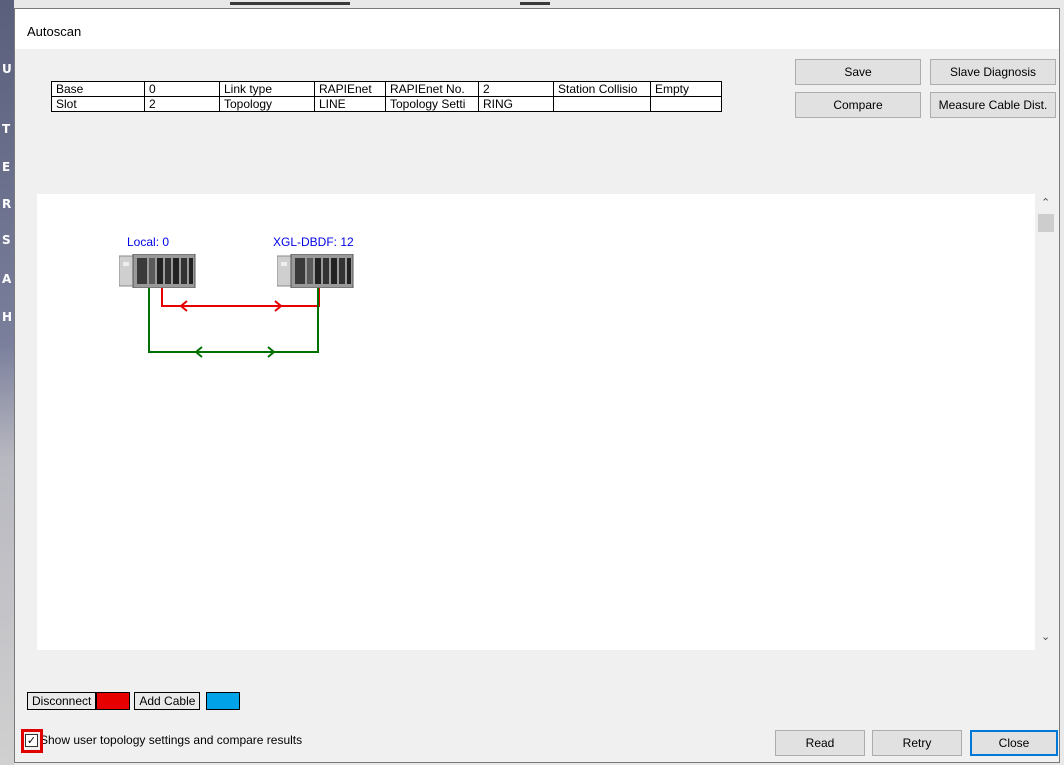 This screenshot has width=1064, height=765. I want to click on red-highlight-box, so click(32, 741).